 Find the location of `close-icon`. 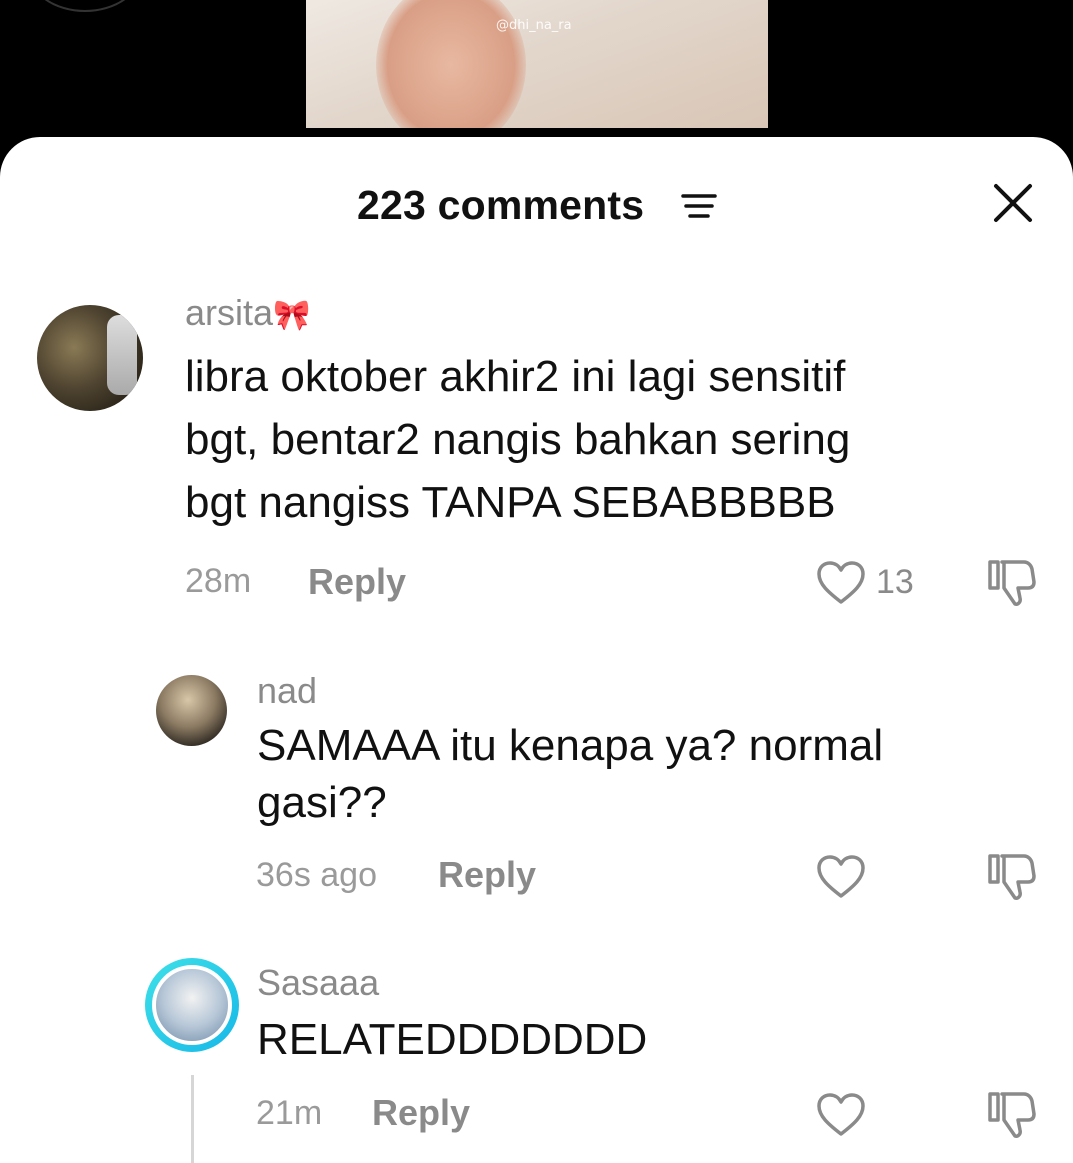

close-icon is located at coordinates (1013, 203).